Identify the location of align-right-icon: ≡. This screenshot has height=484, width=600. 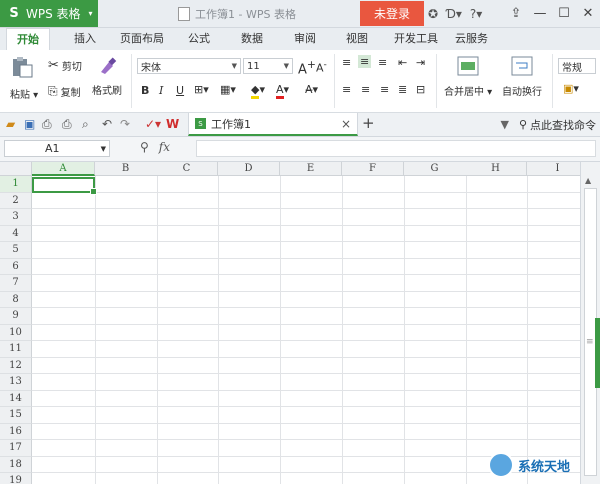
(384, 89).